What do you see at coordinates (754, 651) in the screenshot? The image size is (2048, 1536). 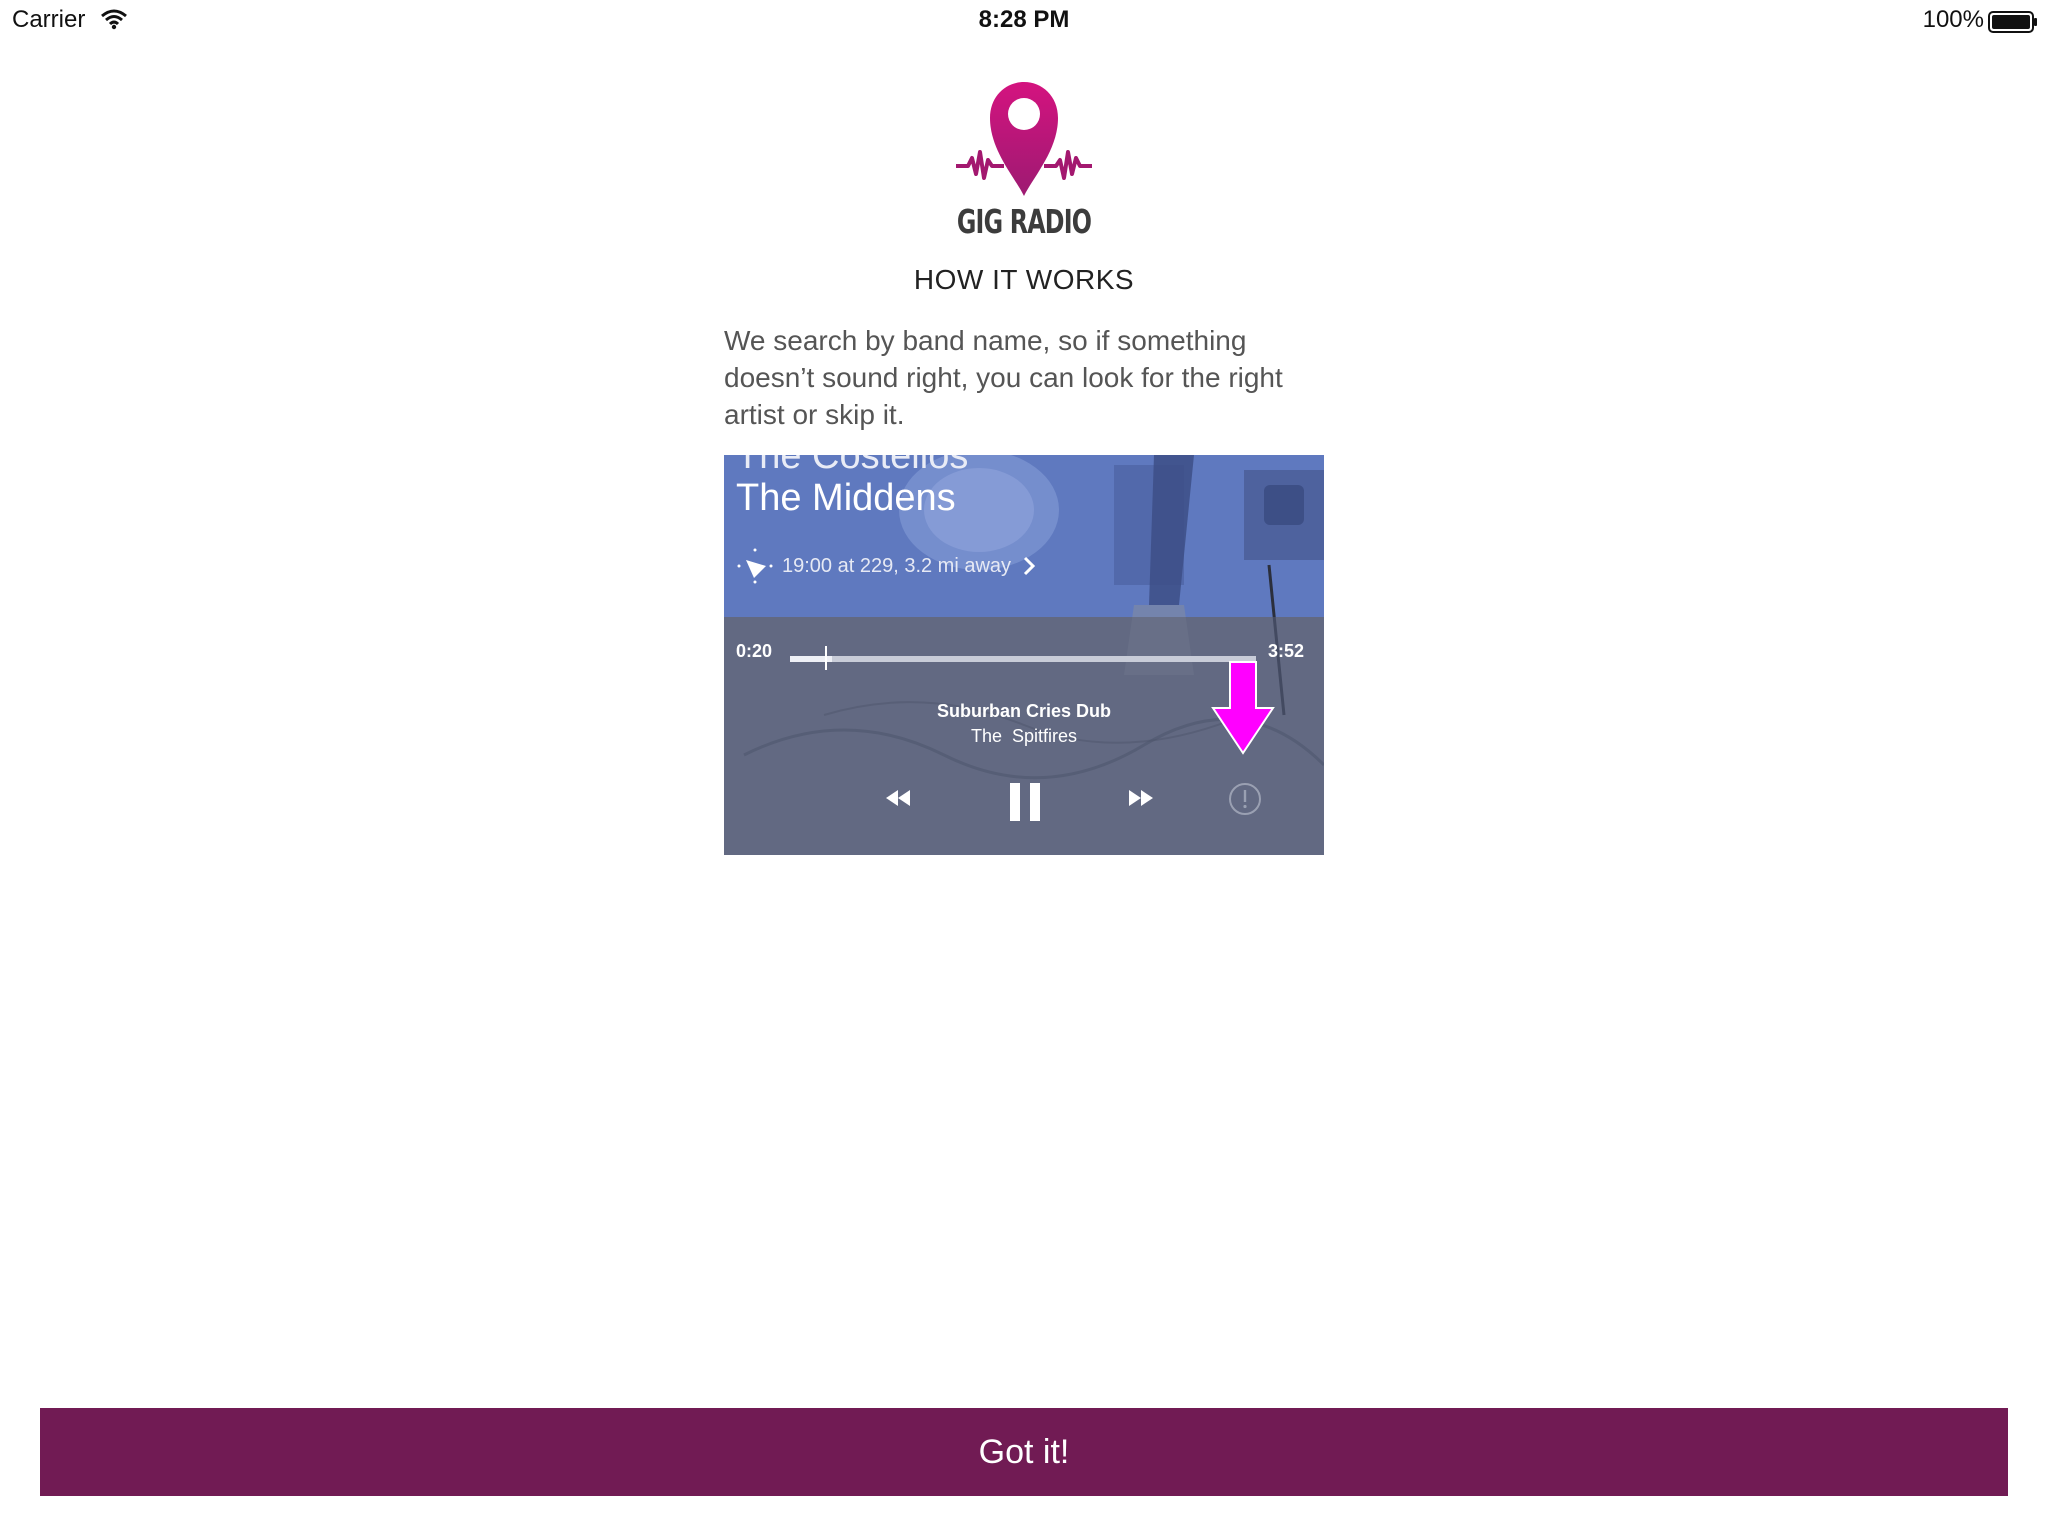 I see `current-time: 0:20` at bounding box center [754, 651].